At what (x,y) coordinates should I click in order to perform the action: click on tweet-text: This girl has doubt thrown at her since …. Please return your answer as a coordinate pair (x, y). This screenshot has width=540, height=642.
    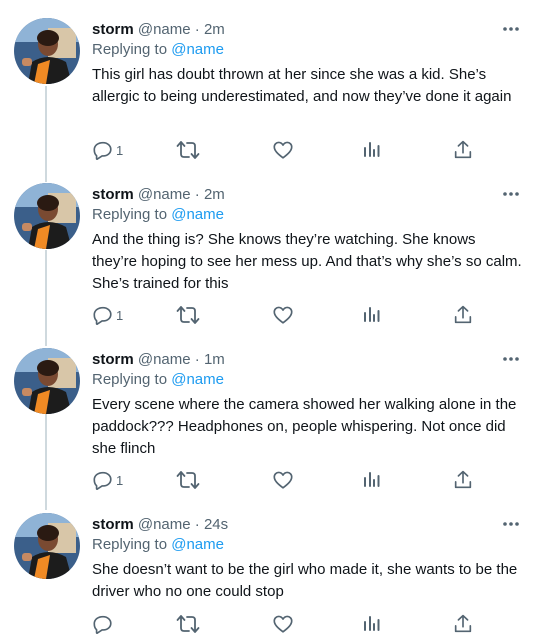
    Looking at the image, I should click on (302, 85).